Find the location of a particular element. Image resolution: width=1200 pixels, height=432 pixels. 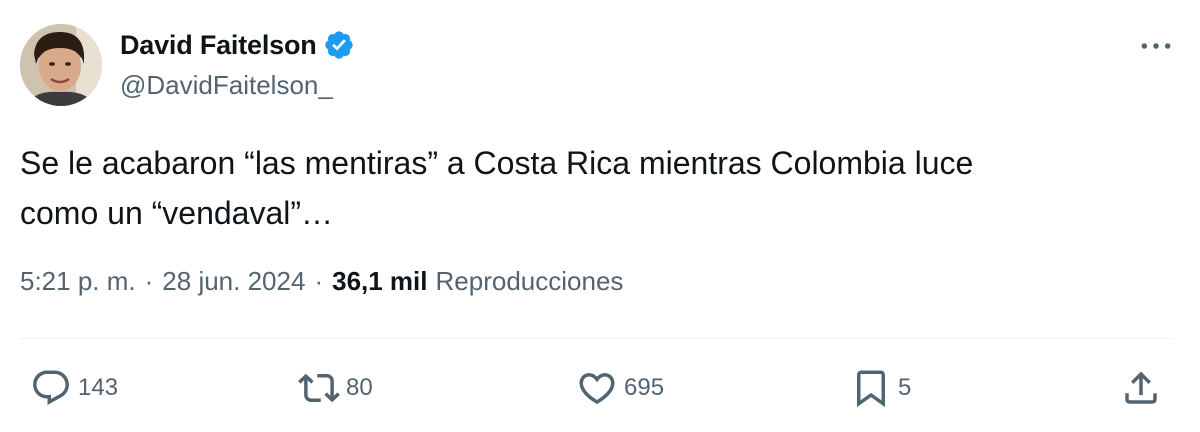

share-button is located at coordinates (1141, 388).